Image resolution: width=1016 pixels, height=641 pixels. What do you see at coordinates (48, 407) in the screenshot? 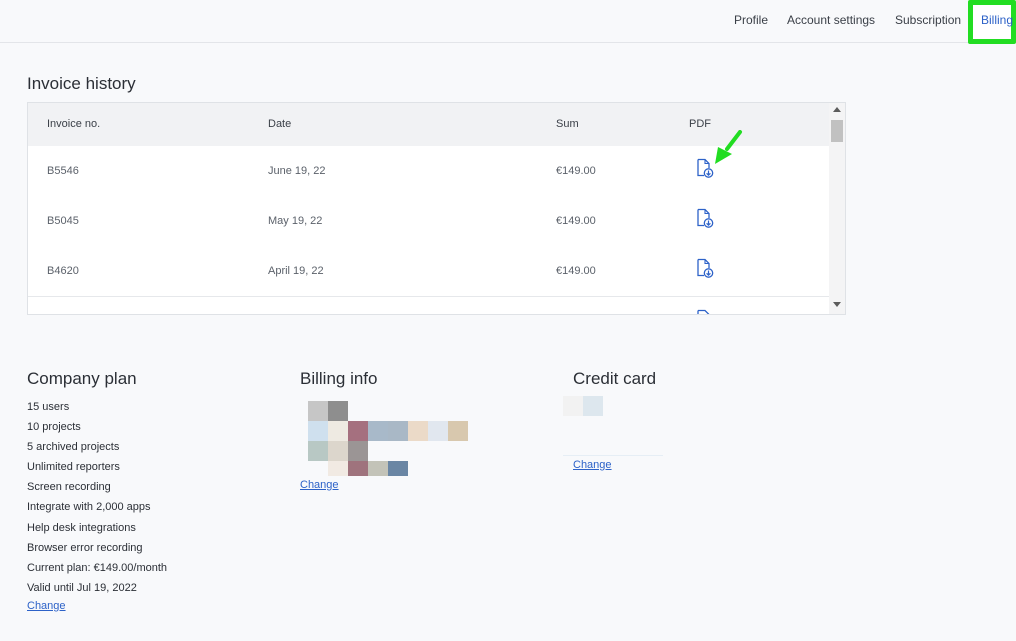
I see `plan-feature: 15 users` at bounding box center [48, 407].